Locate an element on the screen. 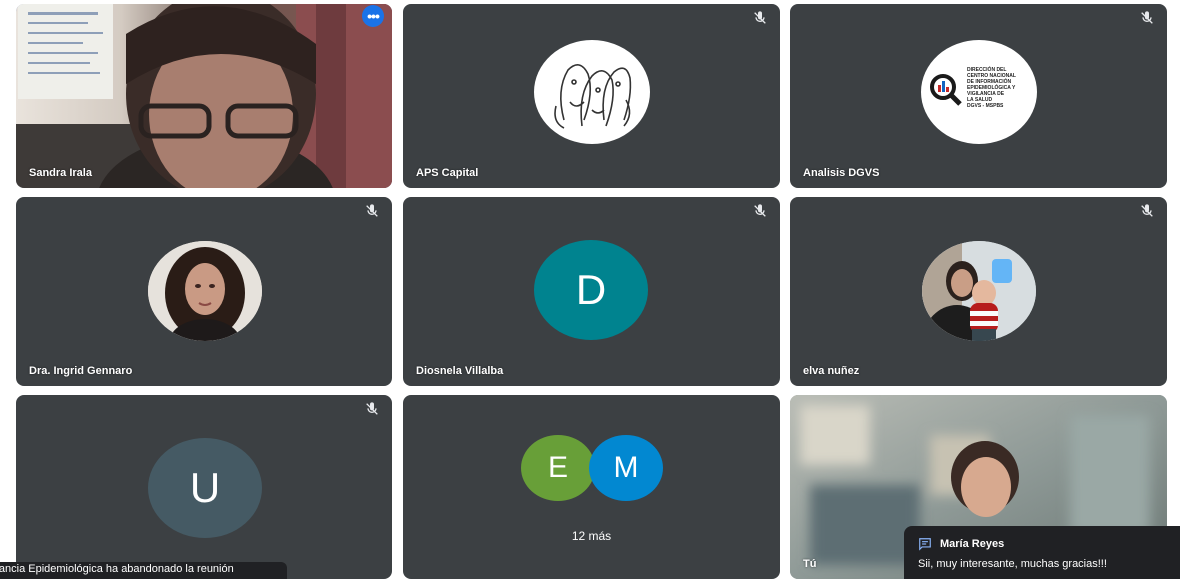  initial-avatar-d: D is located at coordinates (591, 290).